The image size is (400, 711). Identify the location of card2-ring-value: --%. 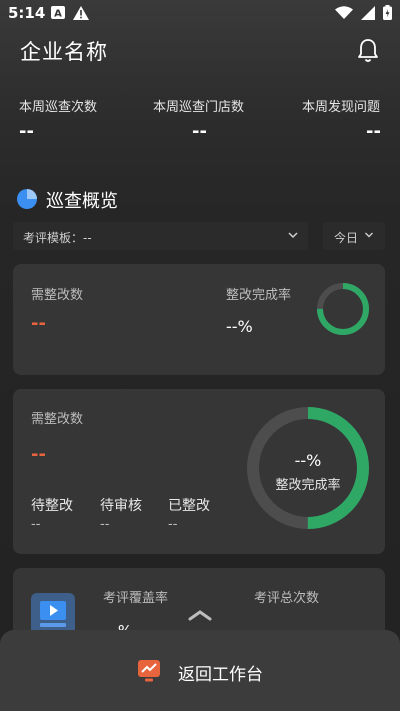
(308, 460).